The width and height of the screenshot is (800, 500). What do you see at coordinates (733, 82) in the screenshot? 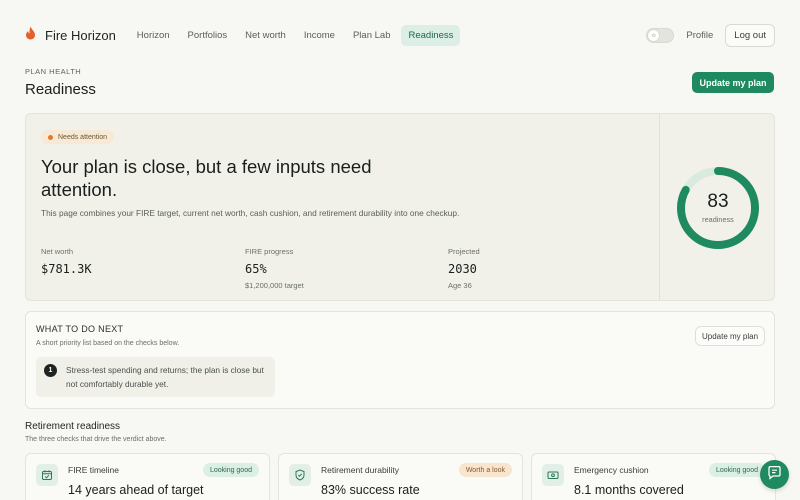
I see `update-plan-button: Update my plan` at bounding box center [733, 82].